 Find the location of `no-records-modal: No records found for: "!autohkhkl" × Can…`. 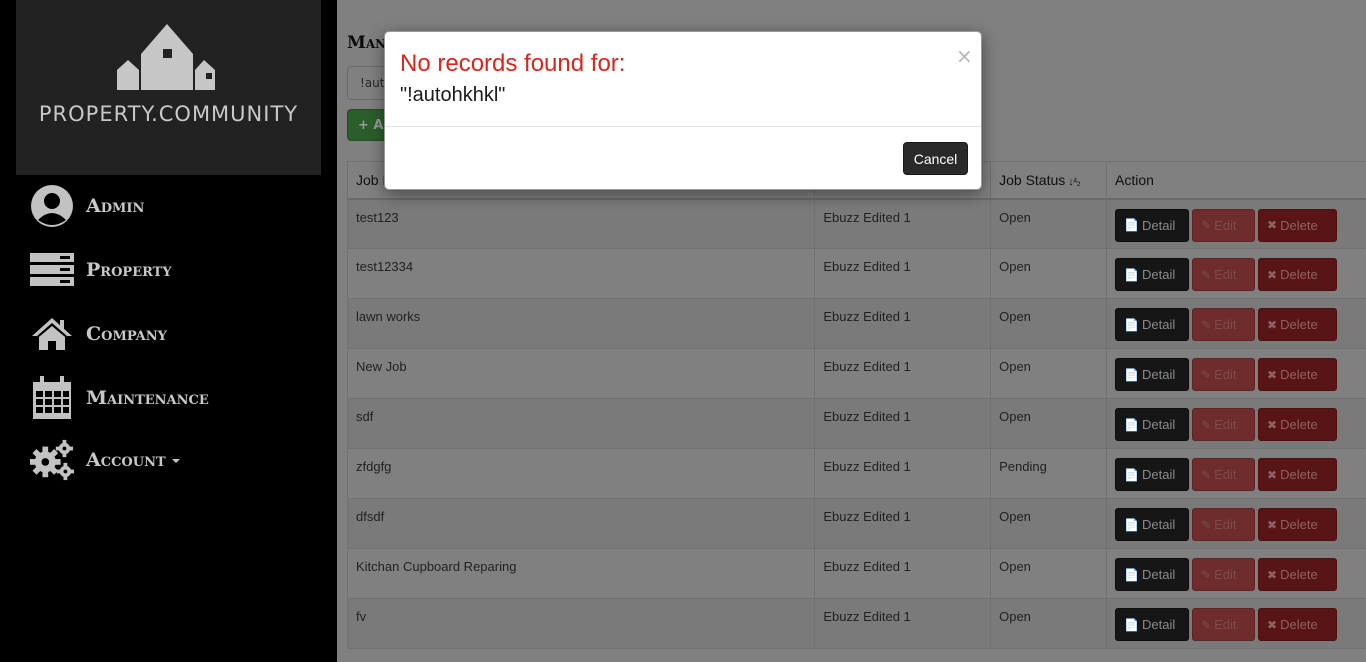

no-records-modal: No records found for: "!autohkhkl" × Can… is located at coordinates (683, 110).